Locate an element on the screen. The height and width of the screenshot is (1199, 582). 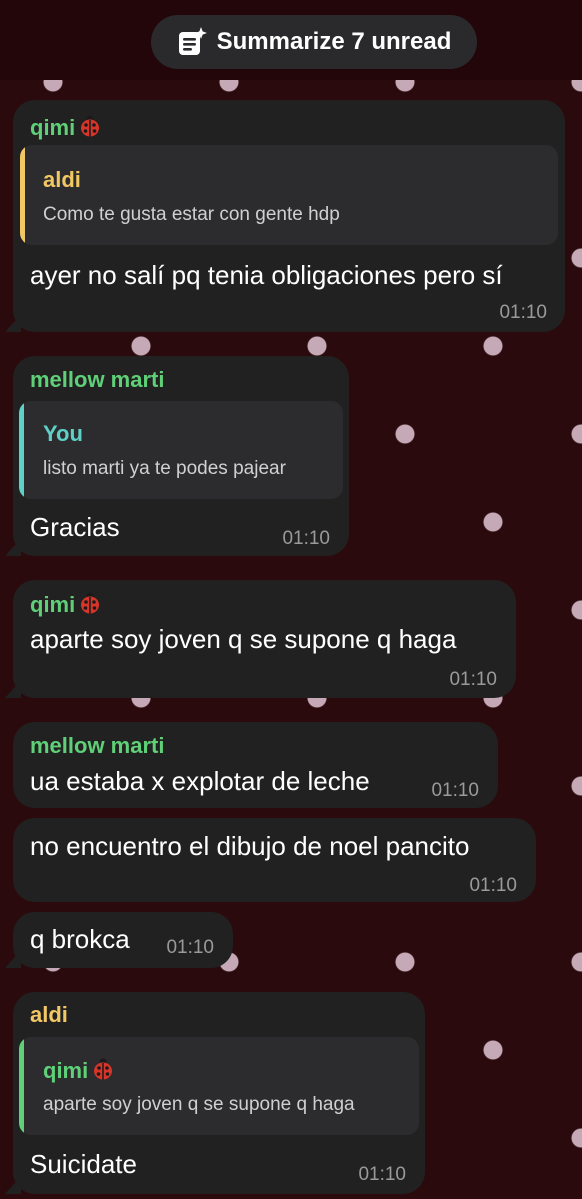
message-text: ua estaba x explotar de leche is located at coordinates (200, 781).